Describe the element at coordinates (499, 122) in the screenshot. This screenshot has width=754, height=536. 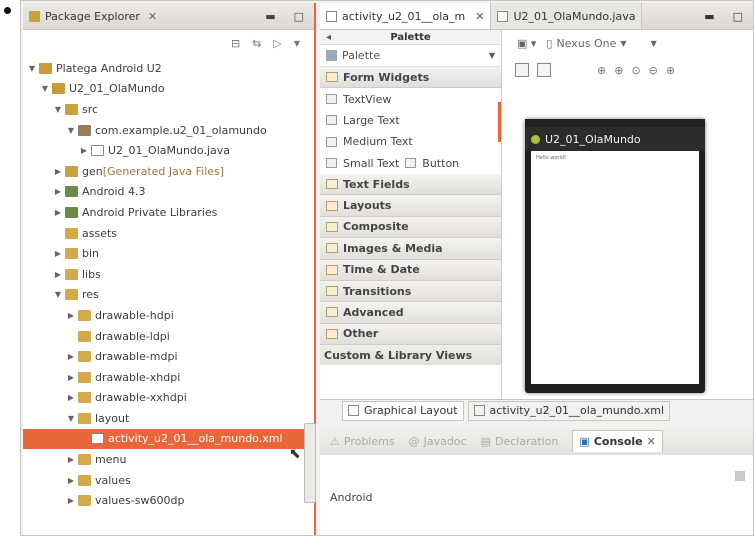
I see `palette-scrollbar` at that location.